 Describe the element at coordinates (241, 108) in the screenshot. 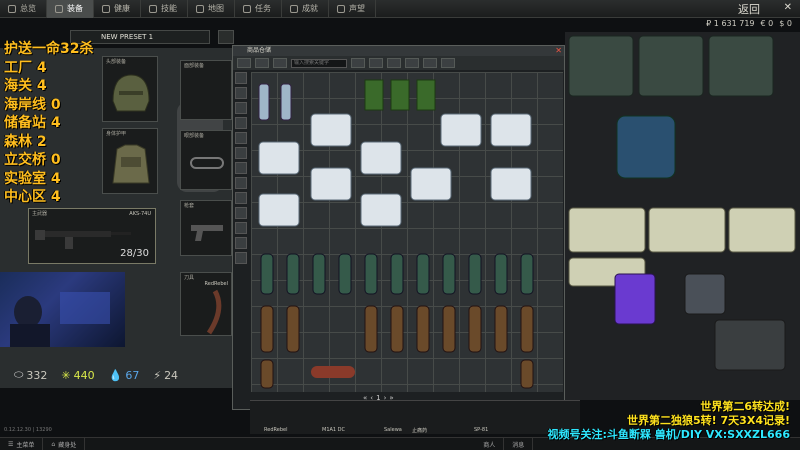

I see `filter-ammo-button` at that location.